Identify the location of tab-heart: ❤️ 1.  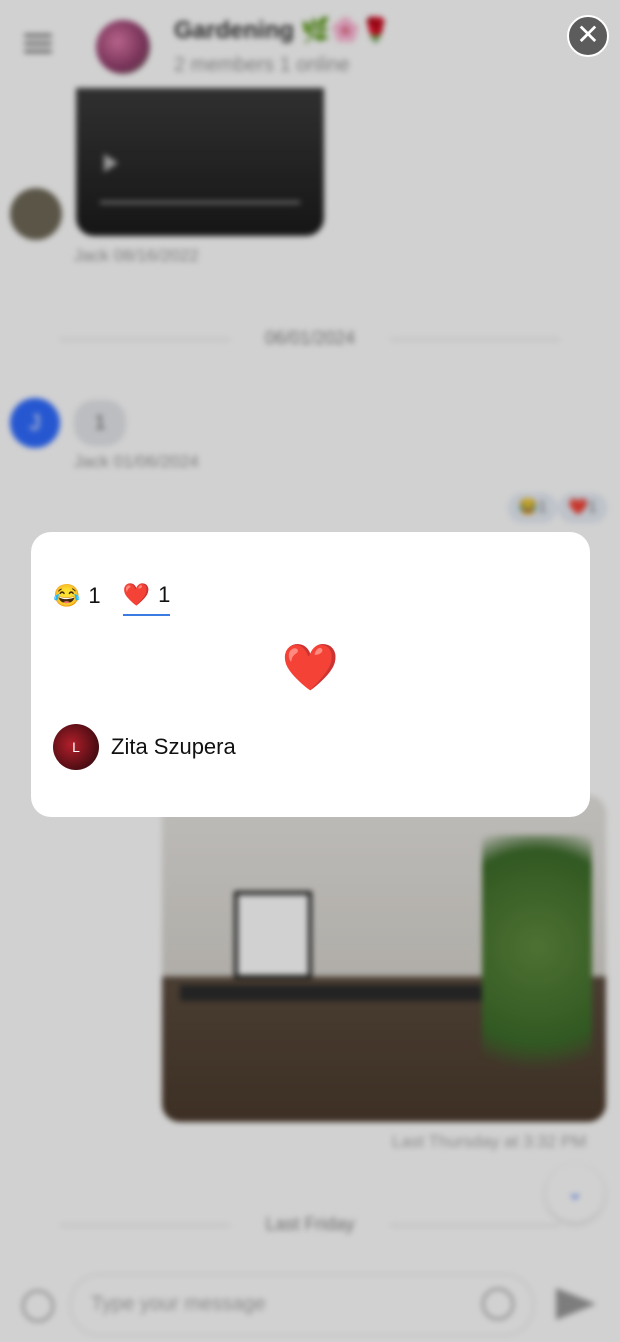
(146, 599).